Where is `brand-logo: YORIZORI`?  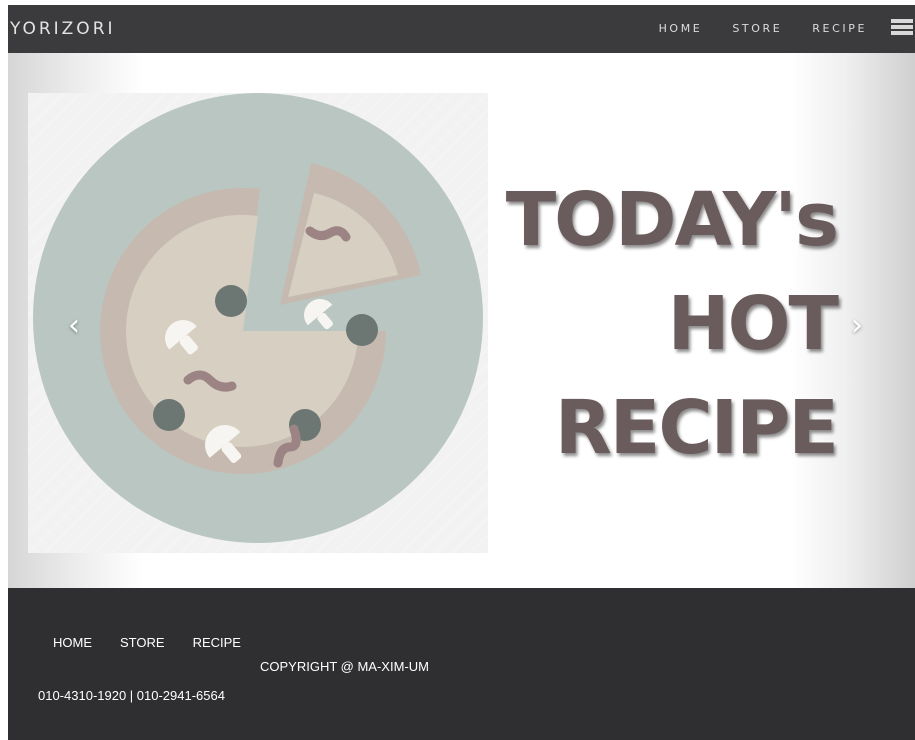 brand-logo: YORIZORI is located at coordinates (62, 29).